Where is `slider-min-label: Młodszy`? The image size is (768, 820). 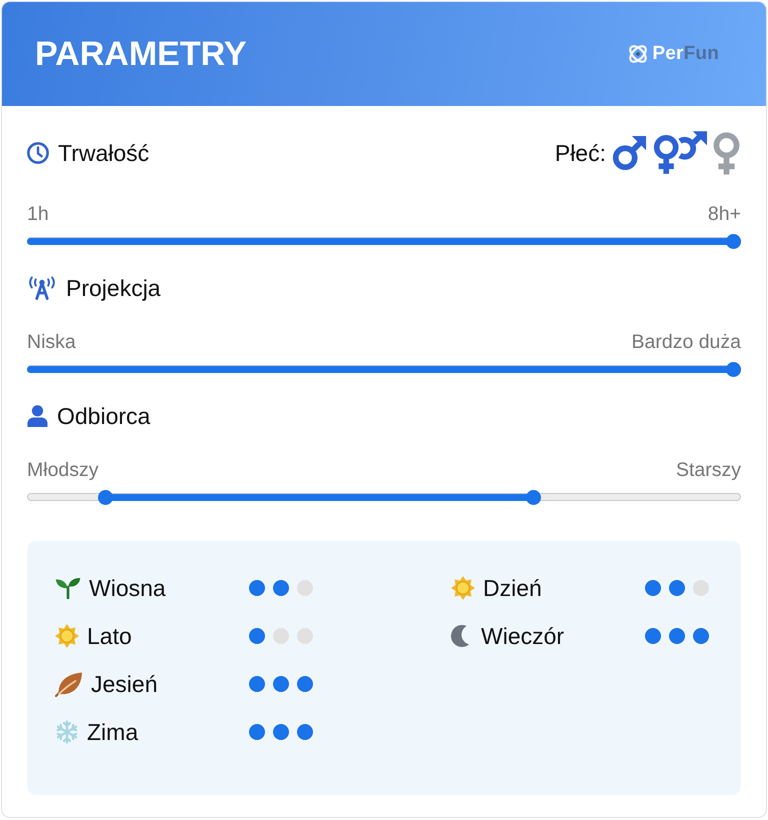 slider-min-label: Młodszy is located at coordinates (63, 470).